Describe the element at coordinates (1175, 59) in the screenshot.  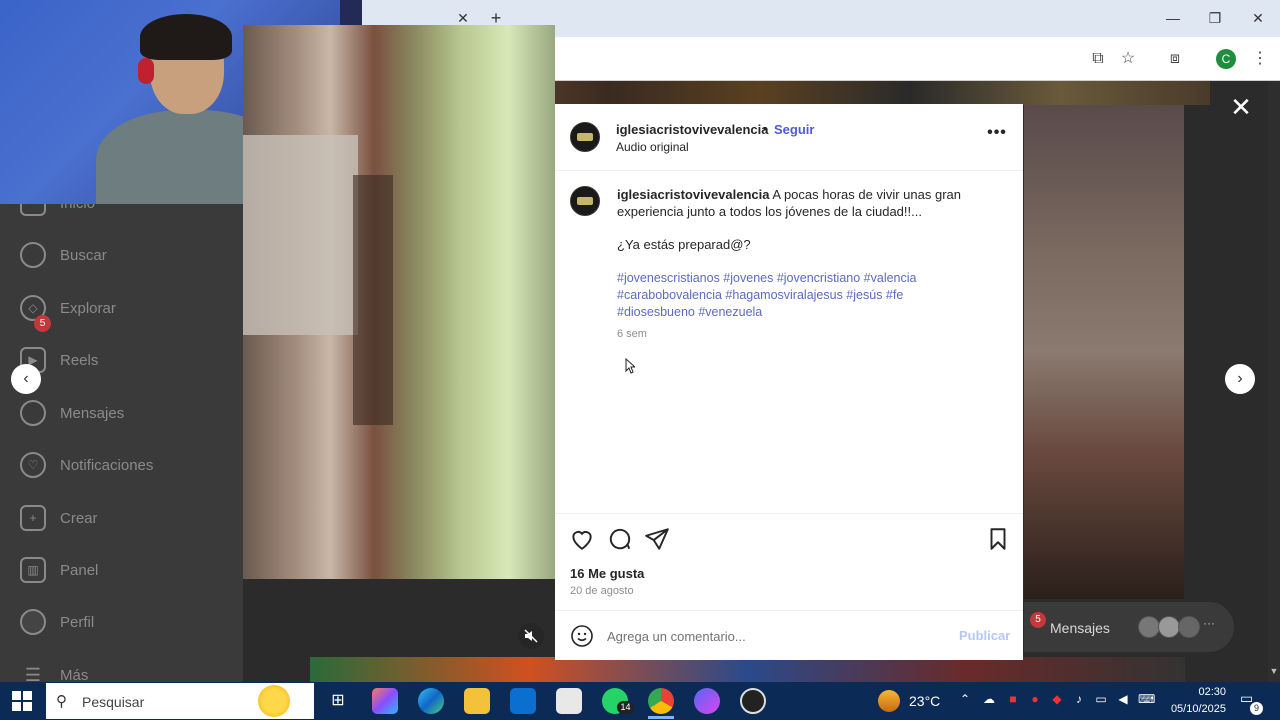
I see `extensions-icon: ⧈` at that location.